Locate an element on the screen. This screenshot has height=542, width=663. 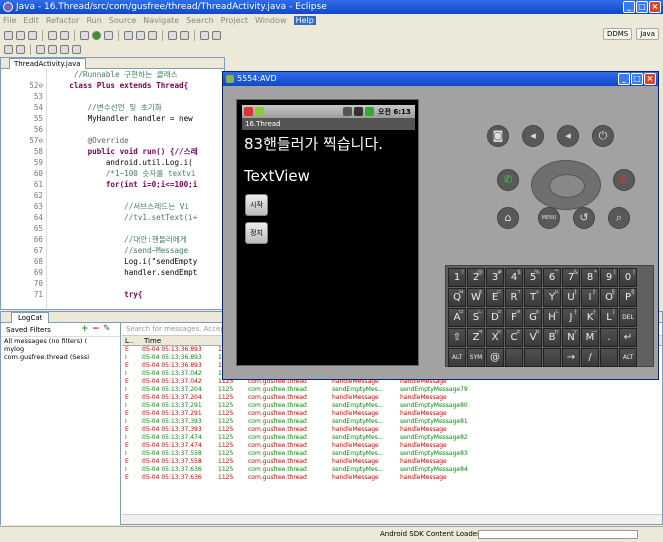
emulator-minimize-button: _ is located at coordinates (624, 79).